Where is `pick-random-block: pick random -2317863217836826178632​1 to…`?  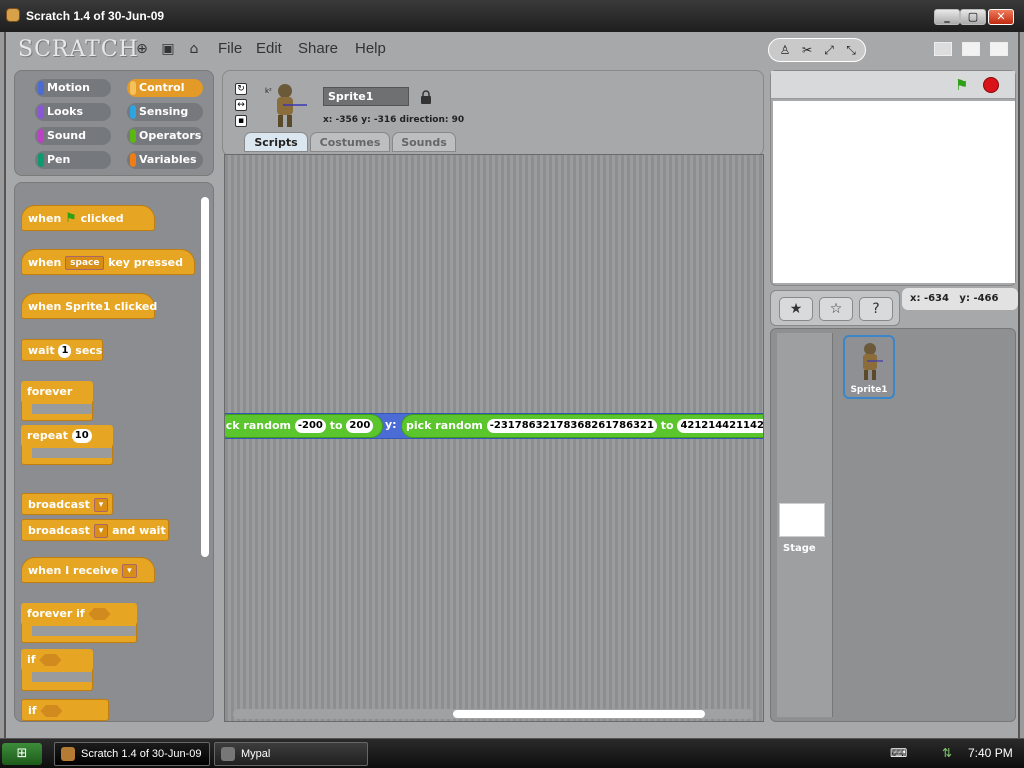 pick-random-block: pick random -2317863217836826178632​1 to… is located at coordinates (582, 426).